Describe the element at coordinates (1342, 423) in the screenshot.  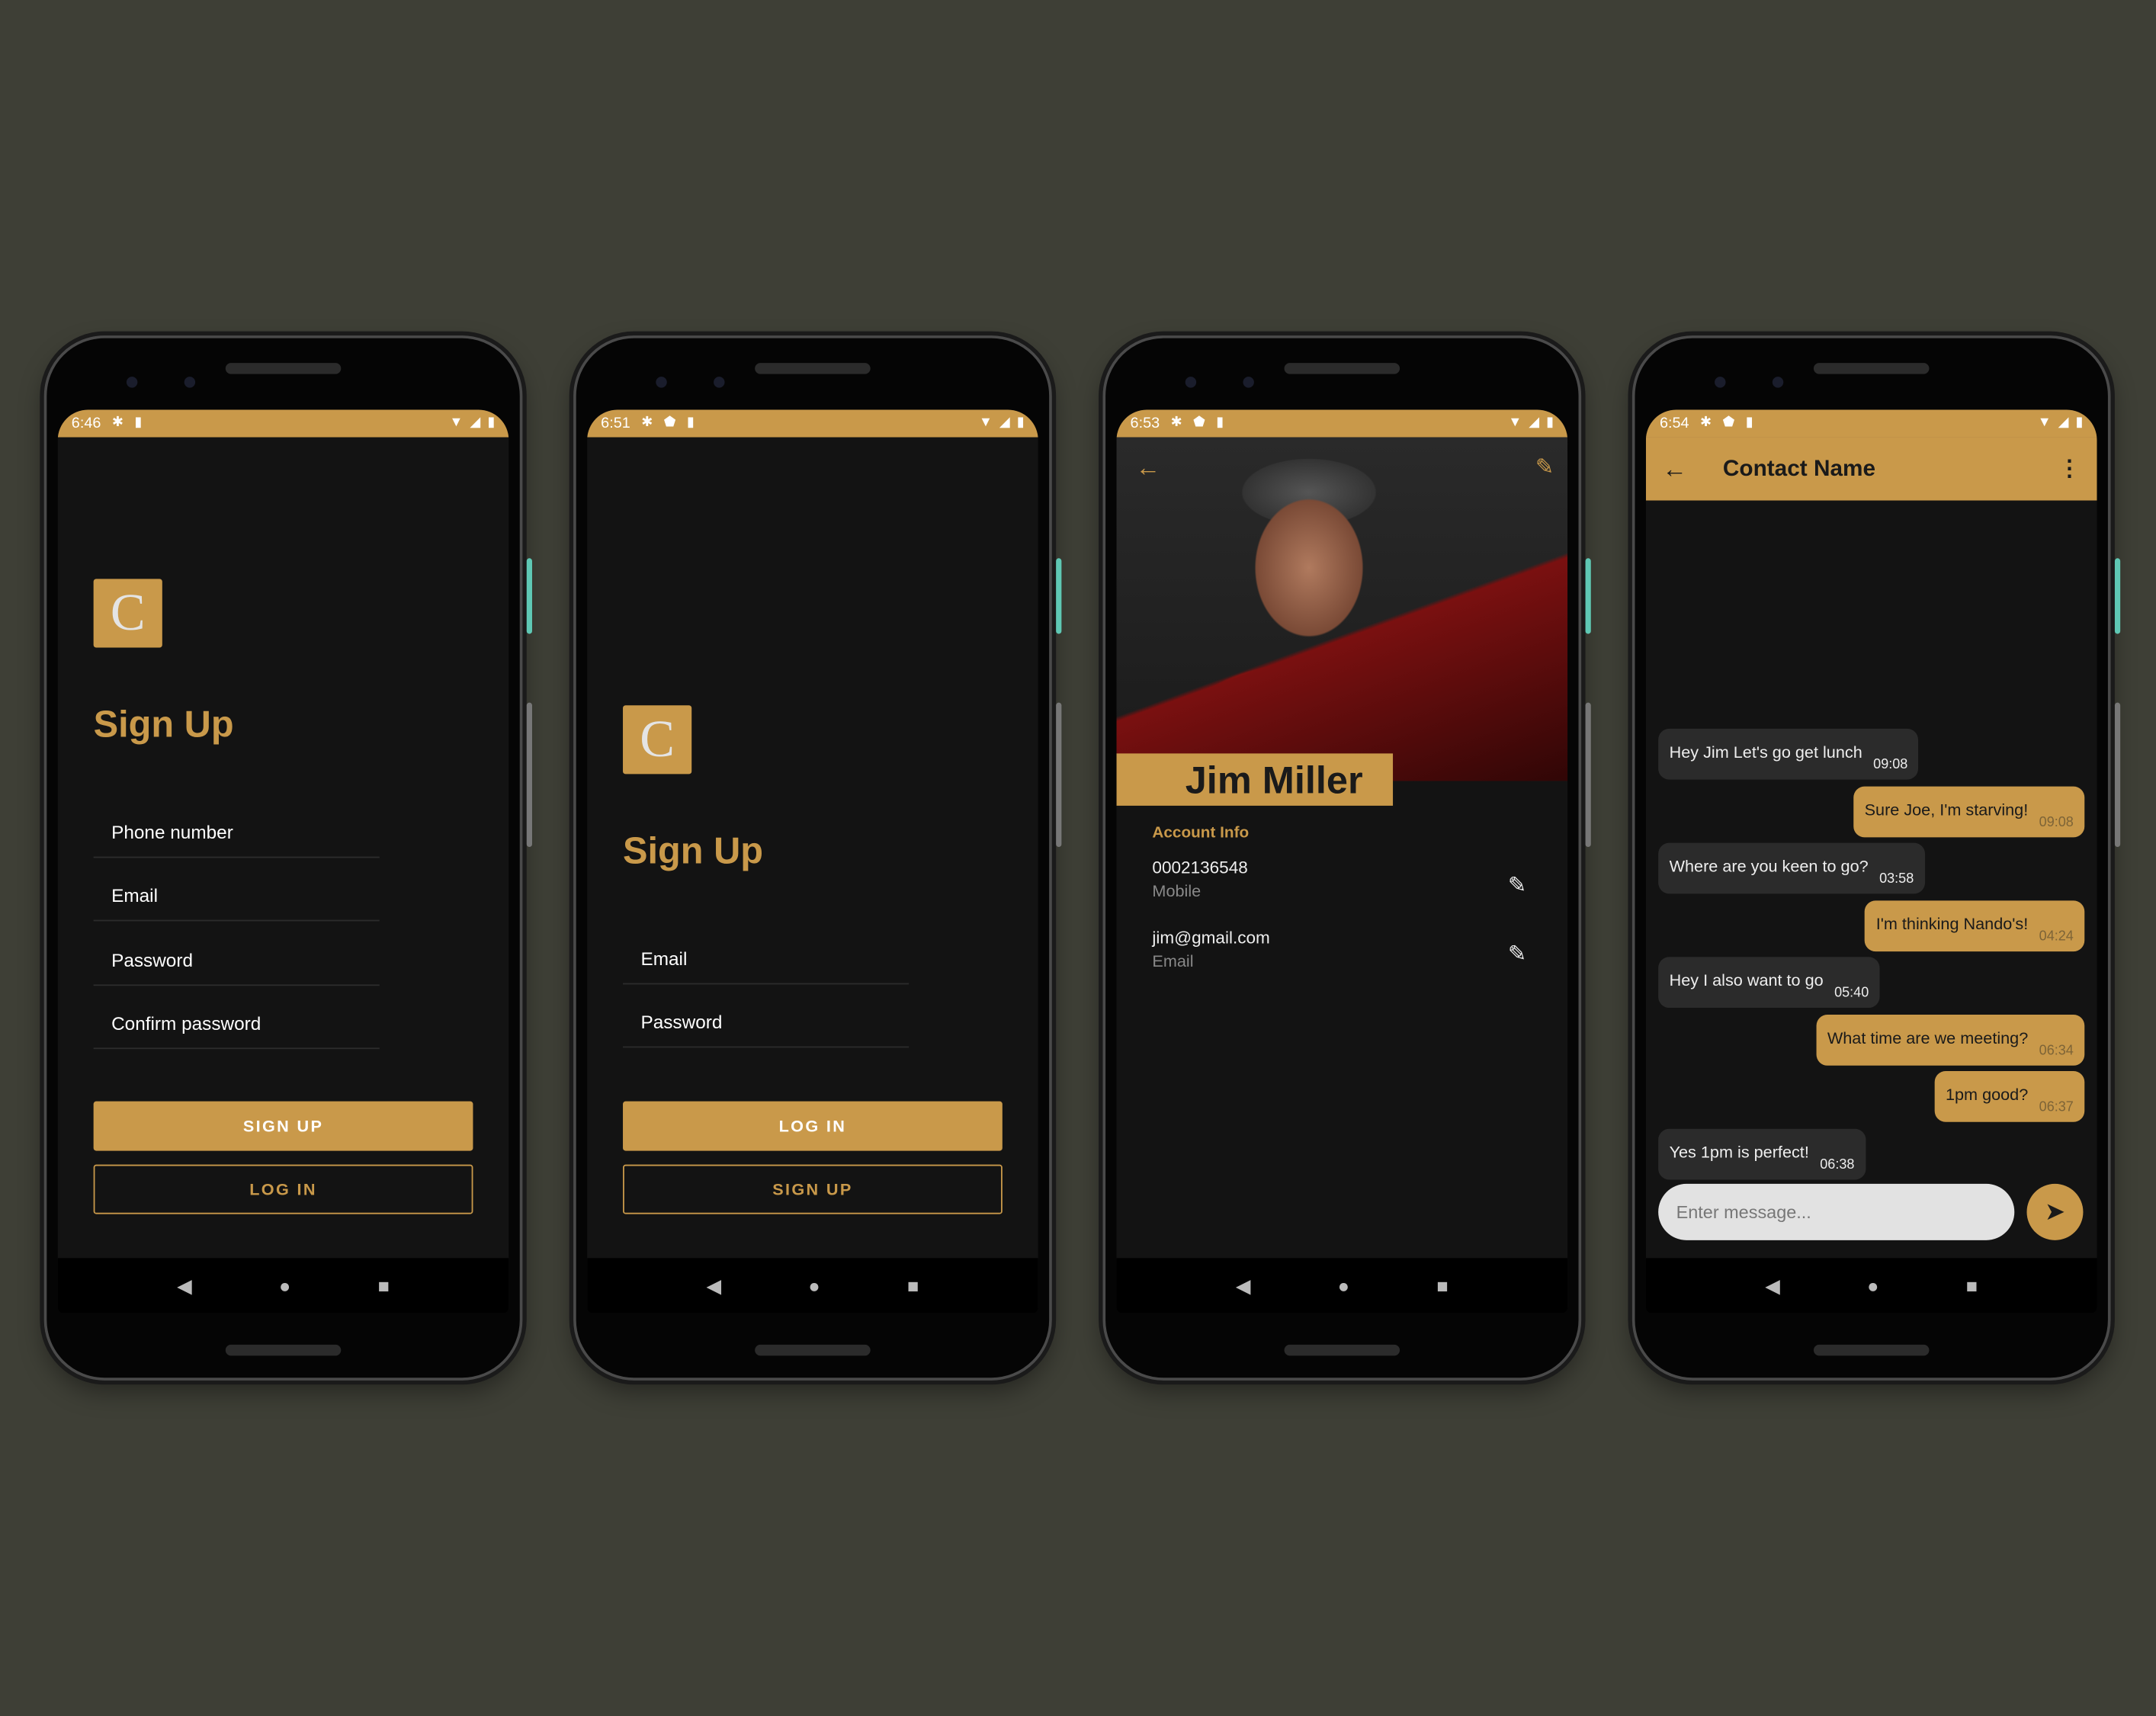
I see `status-bar: 6:53 ✱ ⬟ ▮ ▼ ◢ ▮` at that location.